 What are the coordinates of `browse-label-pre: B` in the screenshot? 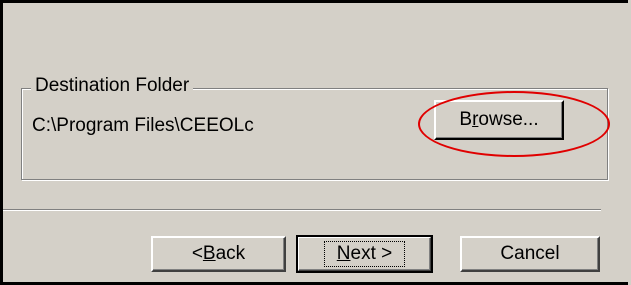 It's located at (466, 119).